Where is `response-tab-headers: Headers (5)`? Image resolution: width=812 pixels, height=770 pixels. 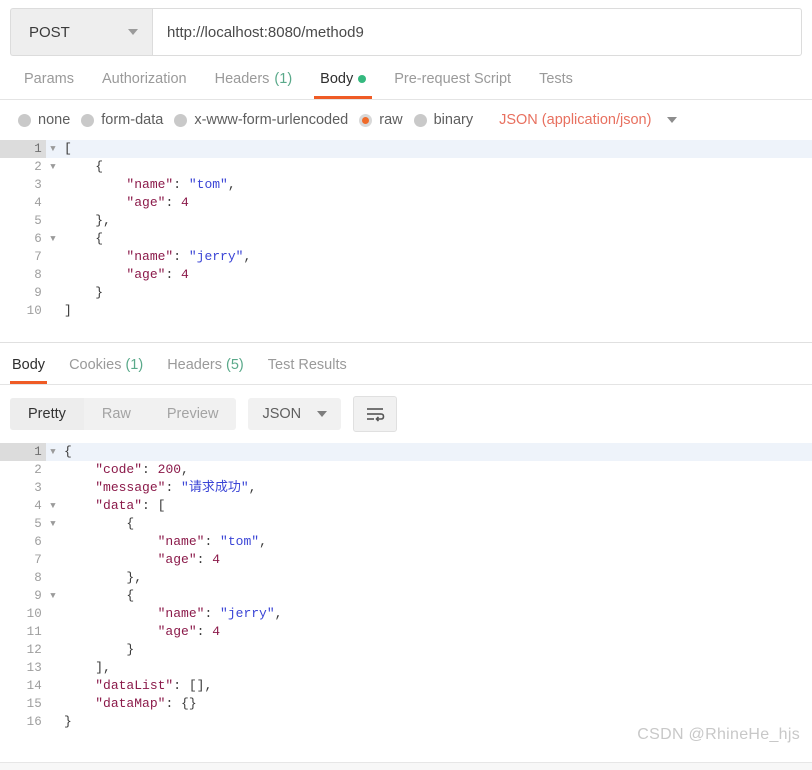
response-tab-headers: Headers (5) is located at coordinates (205, 370).